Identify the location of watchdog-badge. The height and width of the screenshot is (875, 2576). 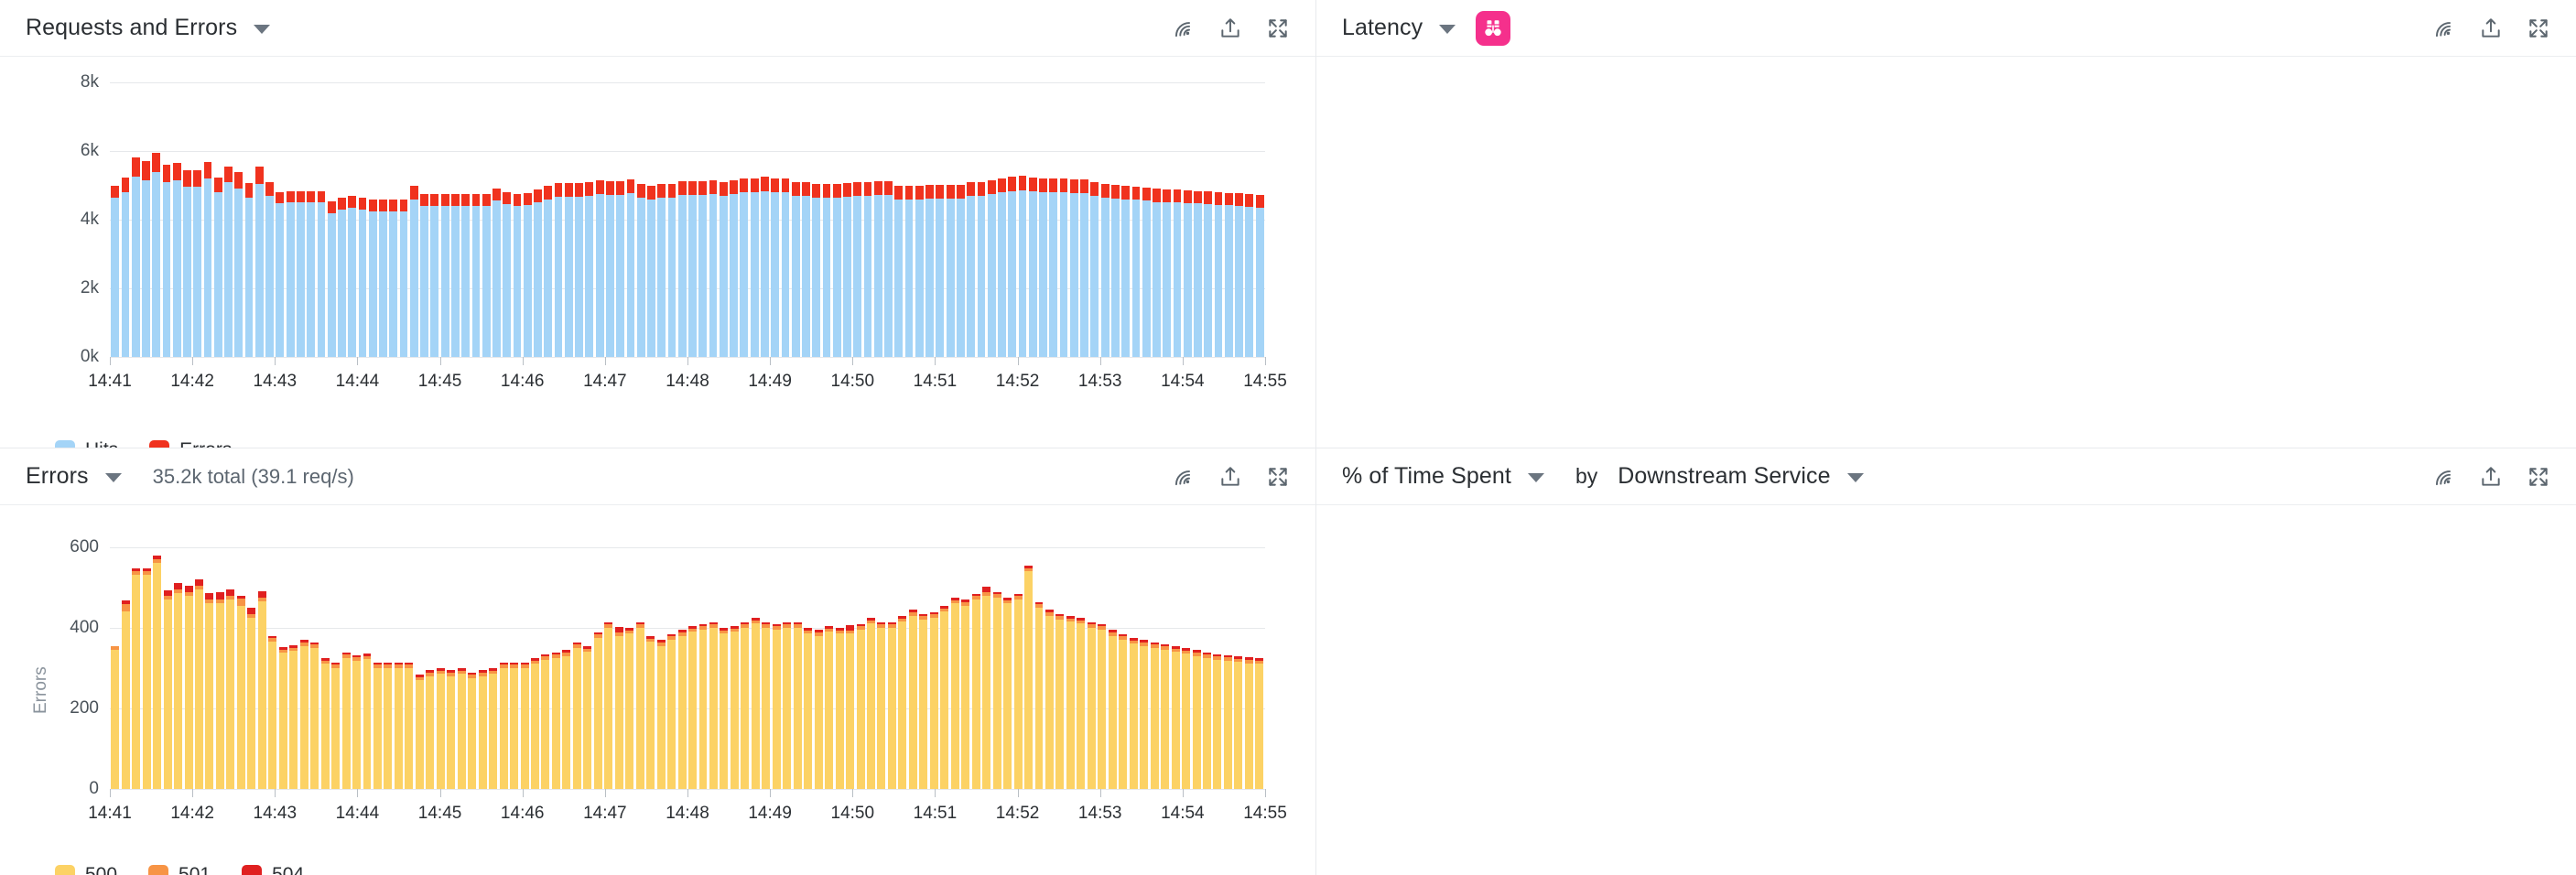
(1494, 28).